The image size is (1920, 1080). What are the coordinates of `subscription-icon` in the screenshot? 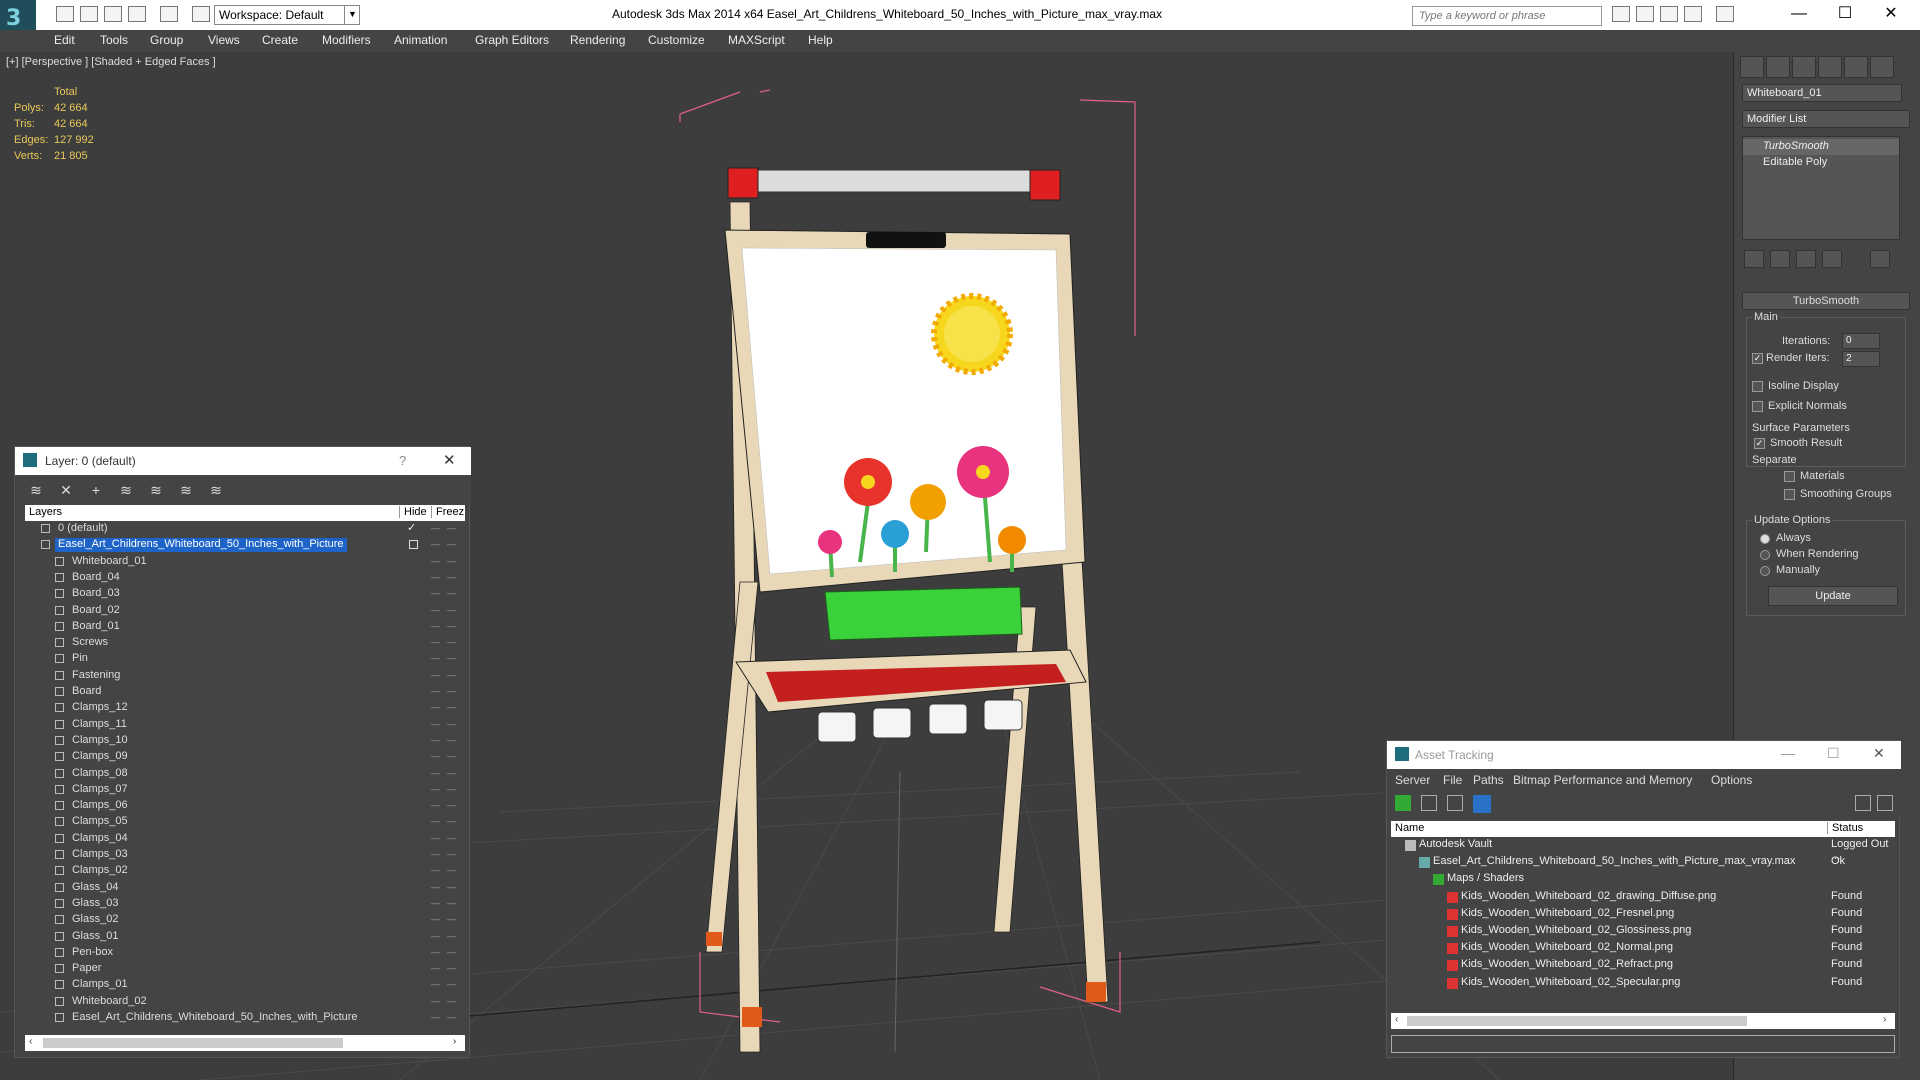 It's located at (1645, 14).